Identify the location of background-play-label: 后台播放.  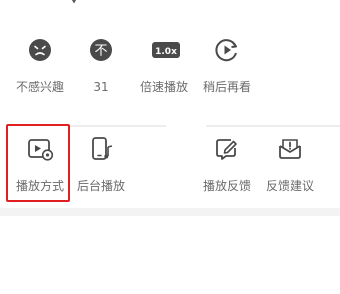
(100, 186).